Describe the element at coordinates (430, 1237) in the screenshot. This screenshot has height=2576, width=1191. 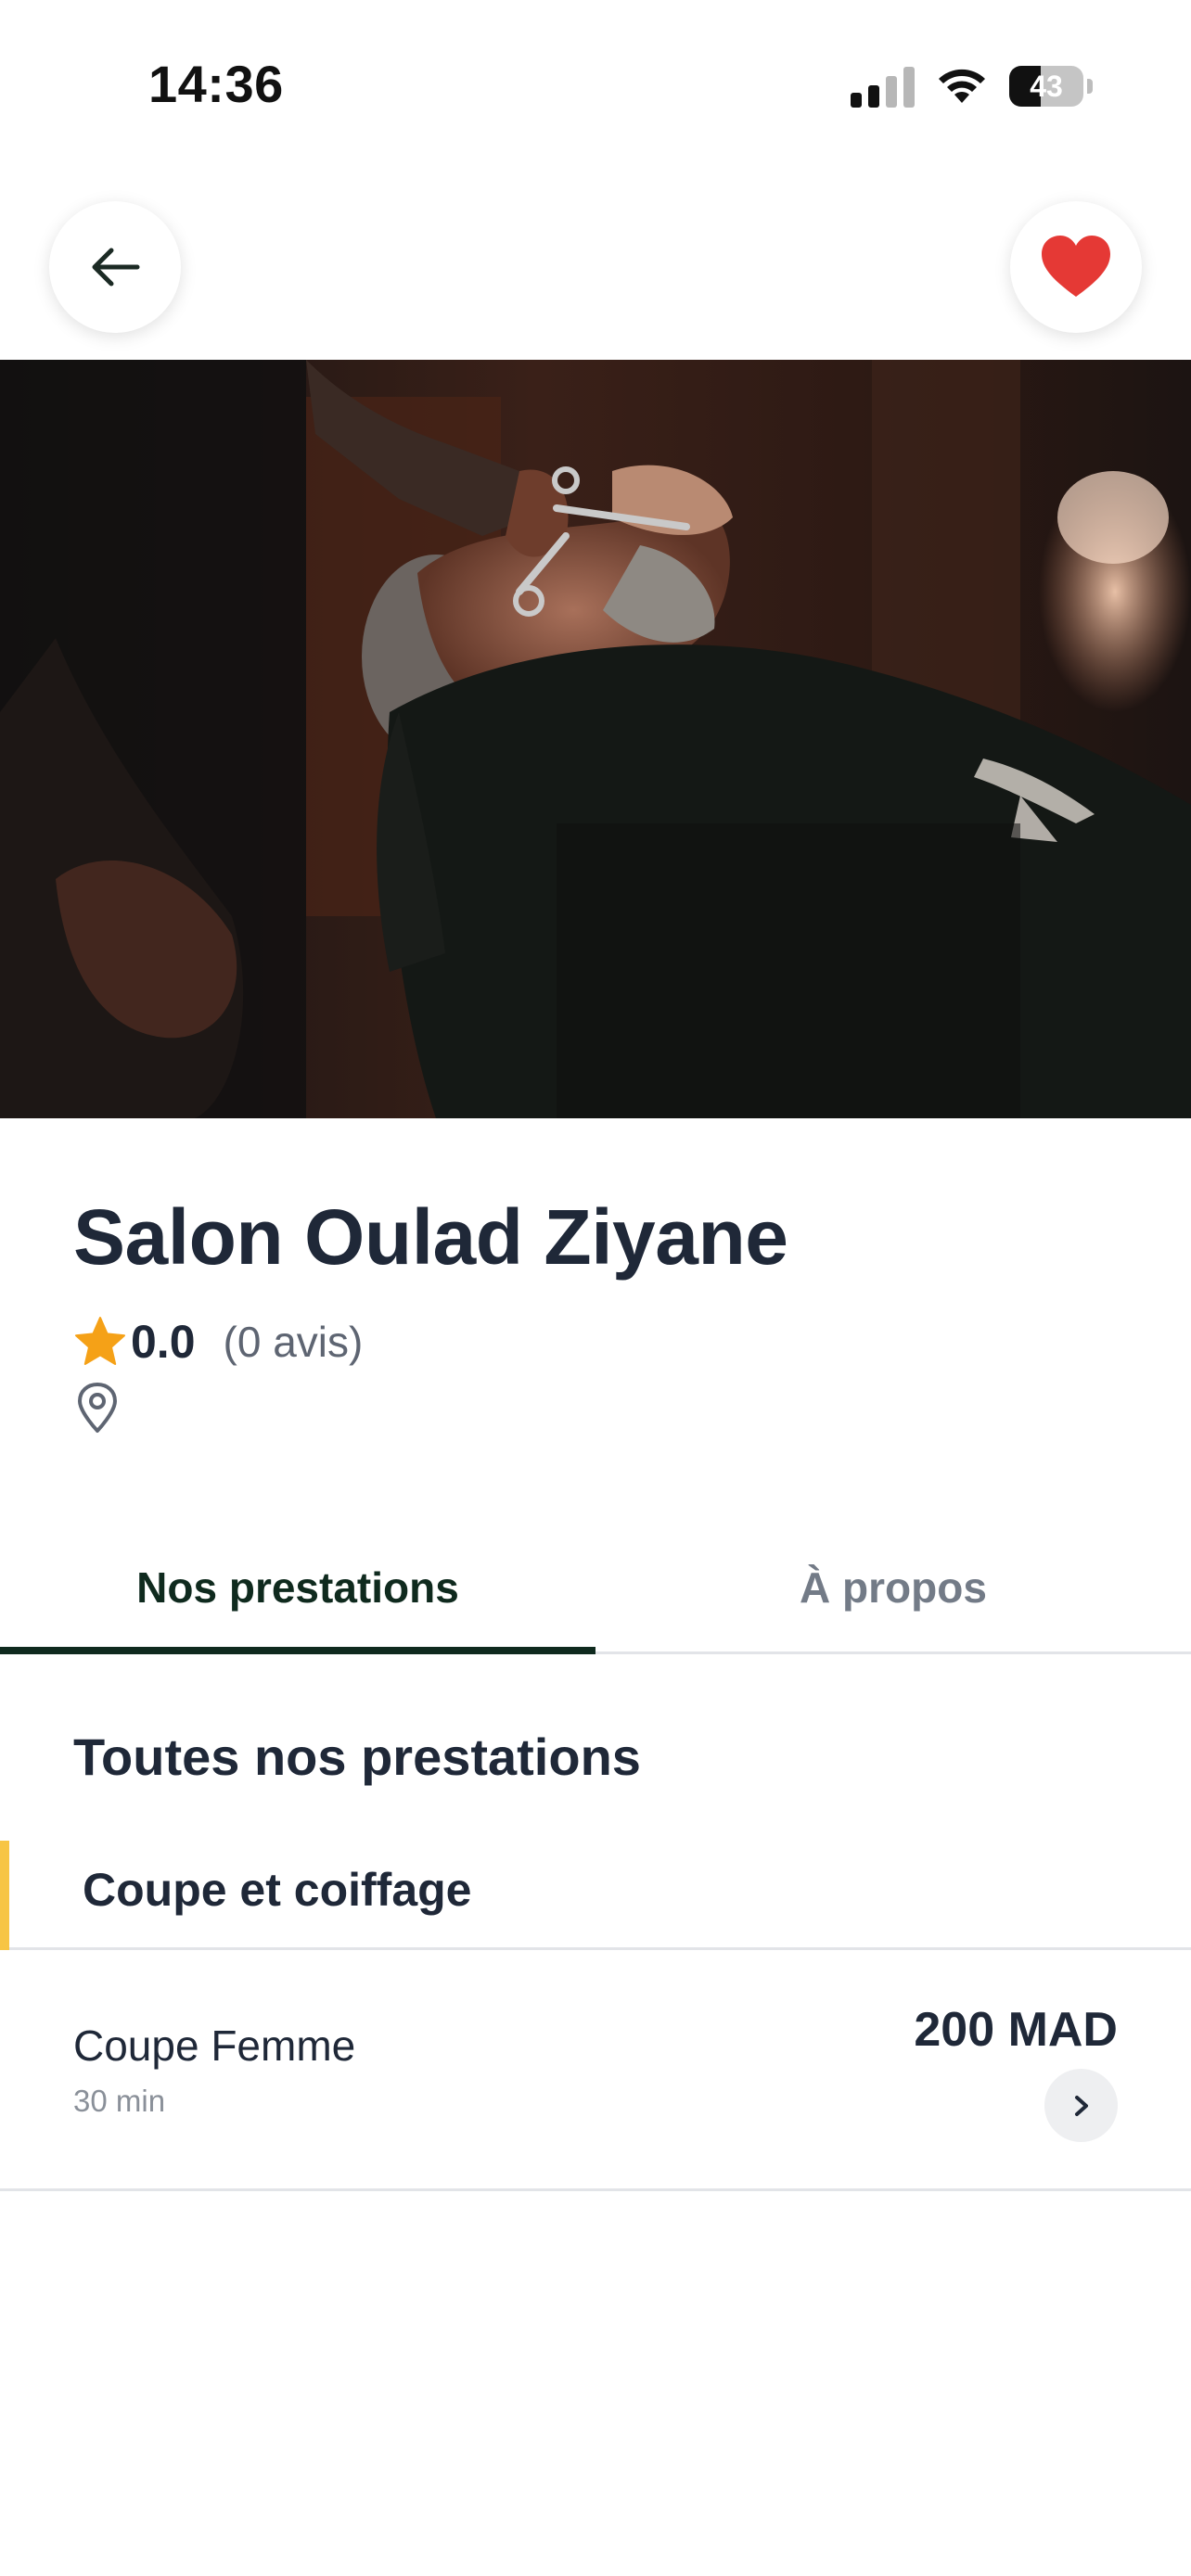
I see `salon-name: Salon Oulad Ziyane` at that location.